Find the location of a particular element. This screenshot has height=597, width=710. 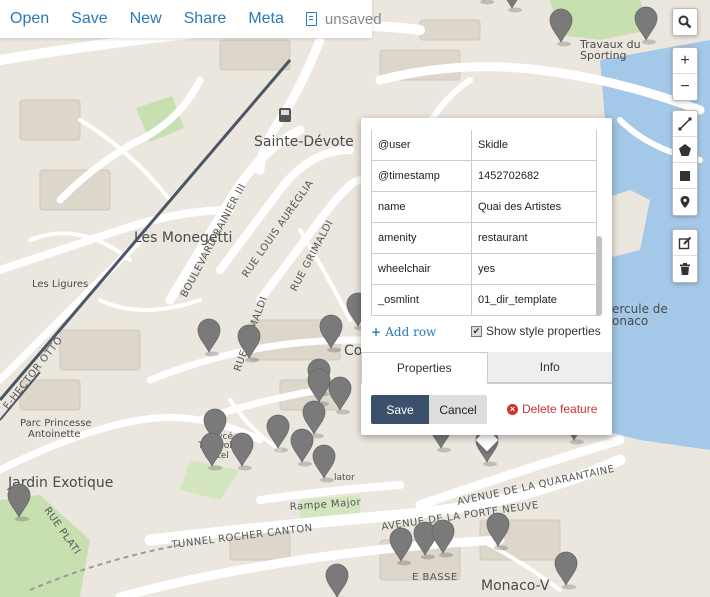

property-row: amenity restaurant is located at coordinates (484, 238).